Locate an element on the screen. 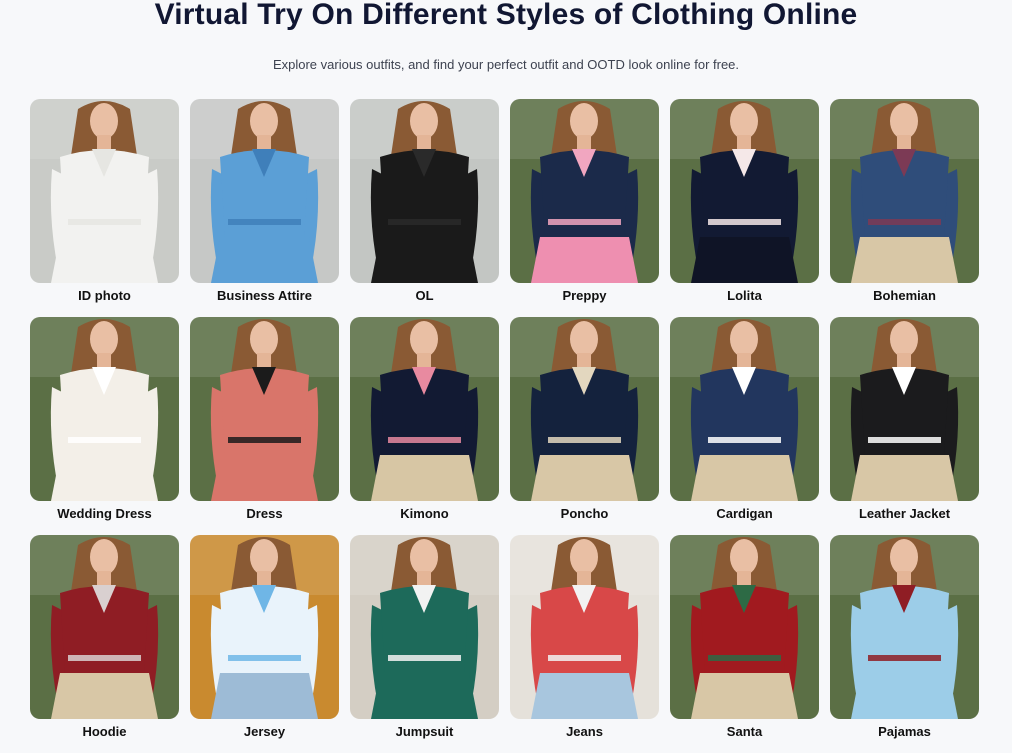 The height and width of the screenshot is (753, 1012). style-card-poncho: Poncho is located at coordinates (584, 426).